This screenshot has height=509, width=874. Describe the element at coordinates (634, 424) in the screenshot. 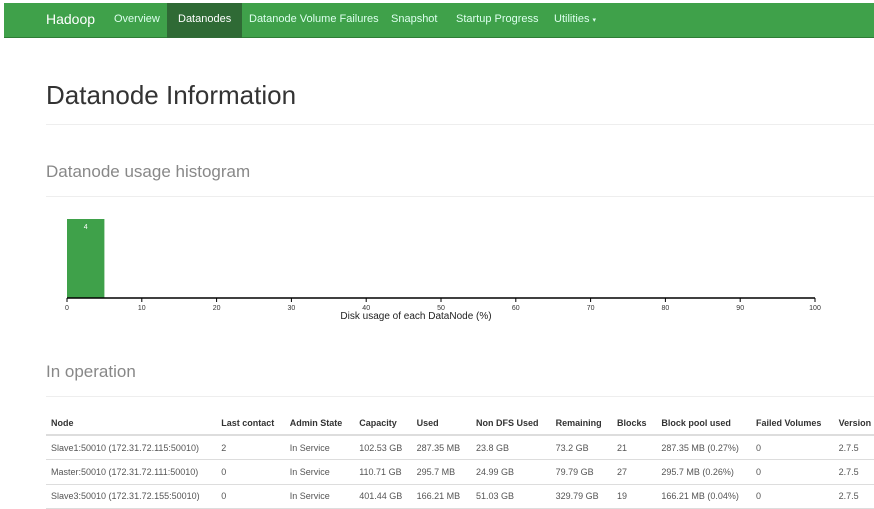

I see `column-header: Blocks` at that location.